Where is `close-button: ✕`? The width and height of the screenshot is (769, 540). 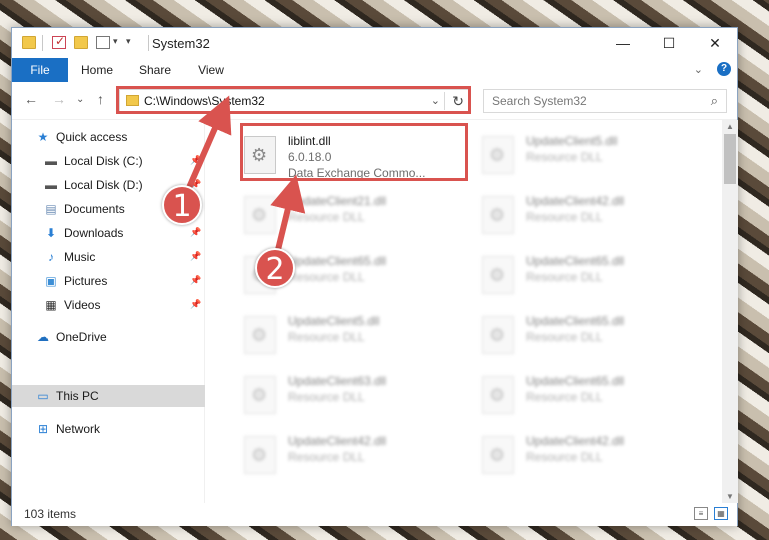 close-button: ✕ is located at coordinates (715, 43).